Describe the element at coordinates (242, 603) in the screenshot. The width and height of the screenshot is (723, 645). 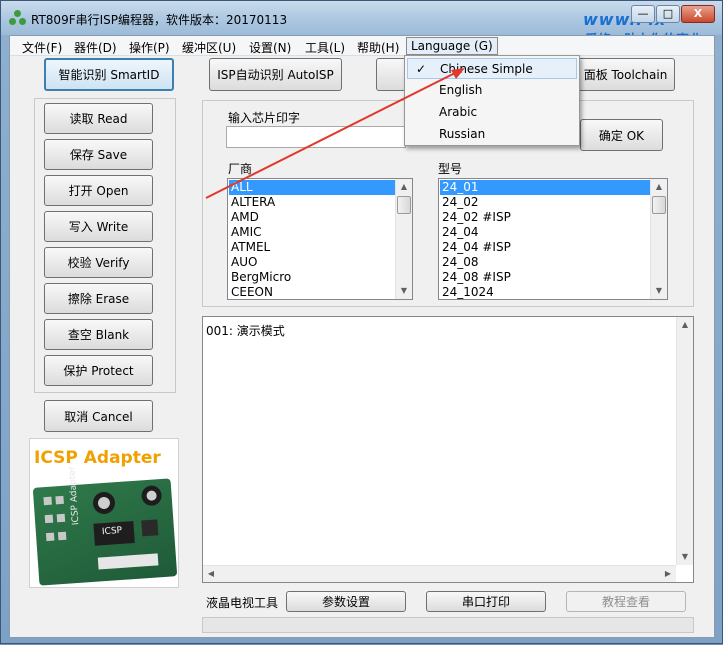
I see `lcd-tools-label: 液晶电视工具` at that location.